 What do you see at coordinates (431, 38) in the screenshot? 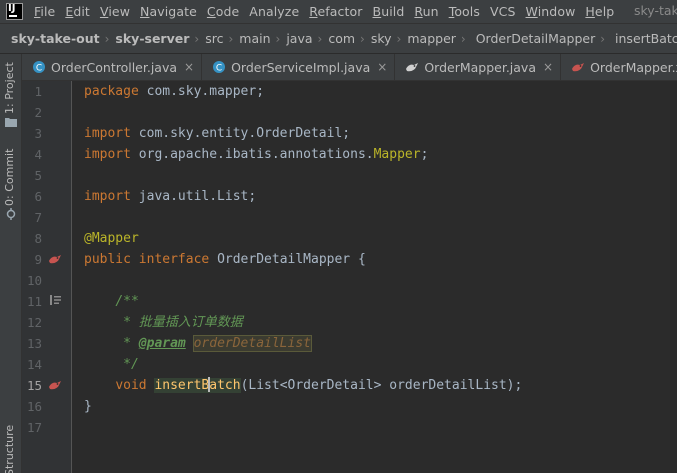
I see `breadcrumb-mapper: mapper` at bounding box center [431, 38].